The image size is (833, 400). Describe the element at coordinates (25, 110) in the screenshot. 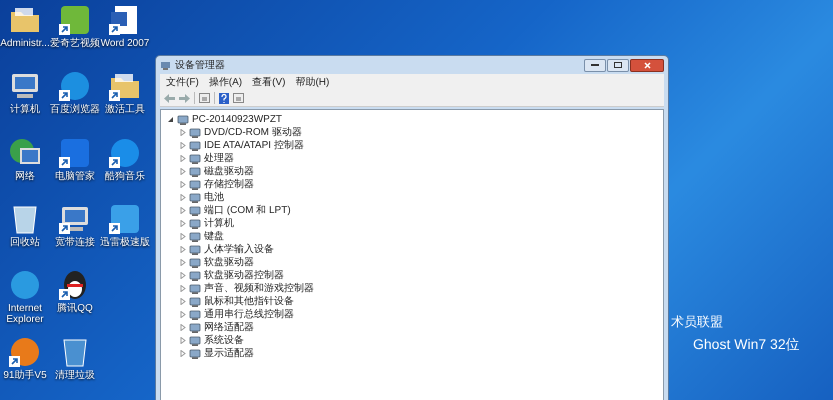

I see `desktop-icon-label: 计算机` at that location.